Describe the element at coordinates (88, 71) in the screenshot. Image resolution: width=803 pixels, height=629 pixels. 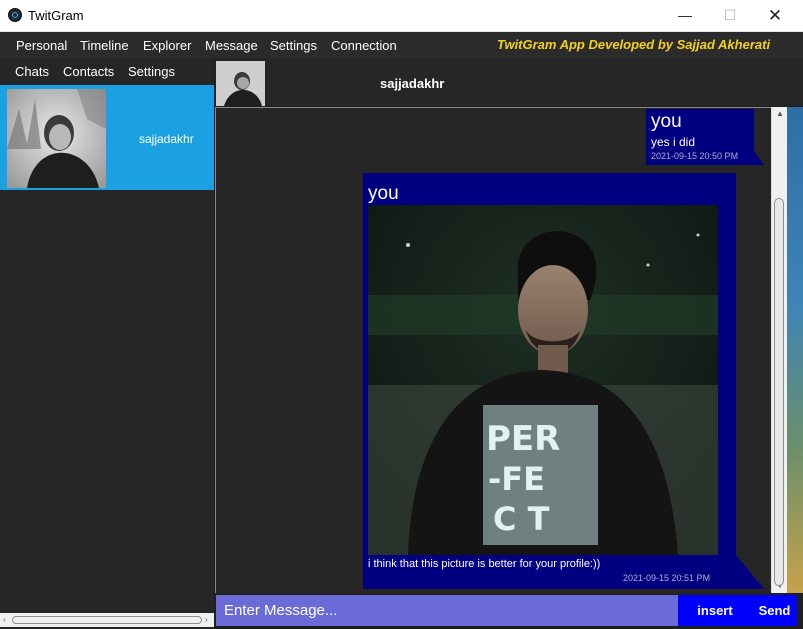
I see `tab-contacts: Contacts` at that location.